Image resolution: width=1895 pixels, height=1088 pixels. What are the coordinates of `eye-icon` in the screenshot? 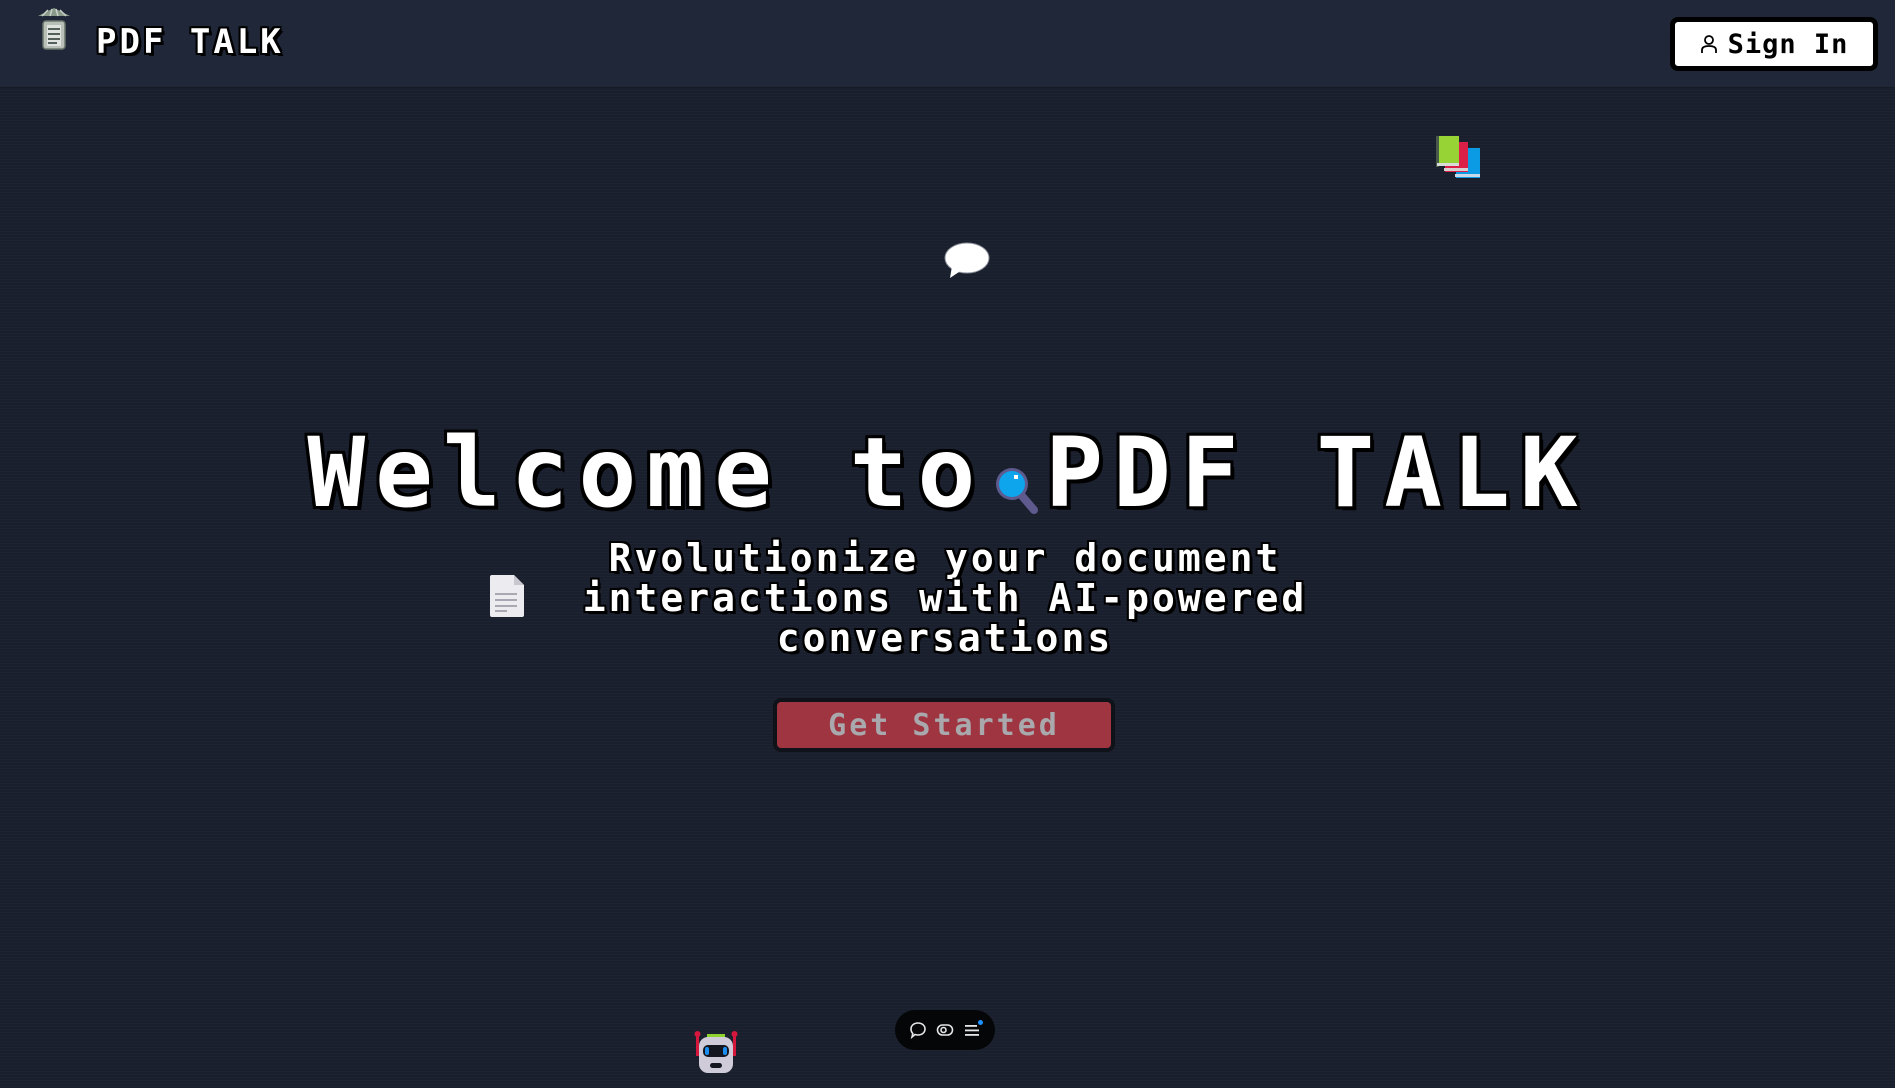 It's located at (945, 1030).